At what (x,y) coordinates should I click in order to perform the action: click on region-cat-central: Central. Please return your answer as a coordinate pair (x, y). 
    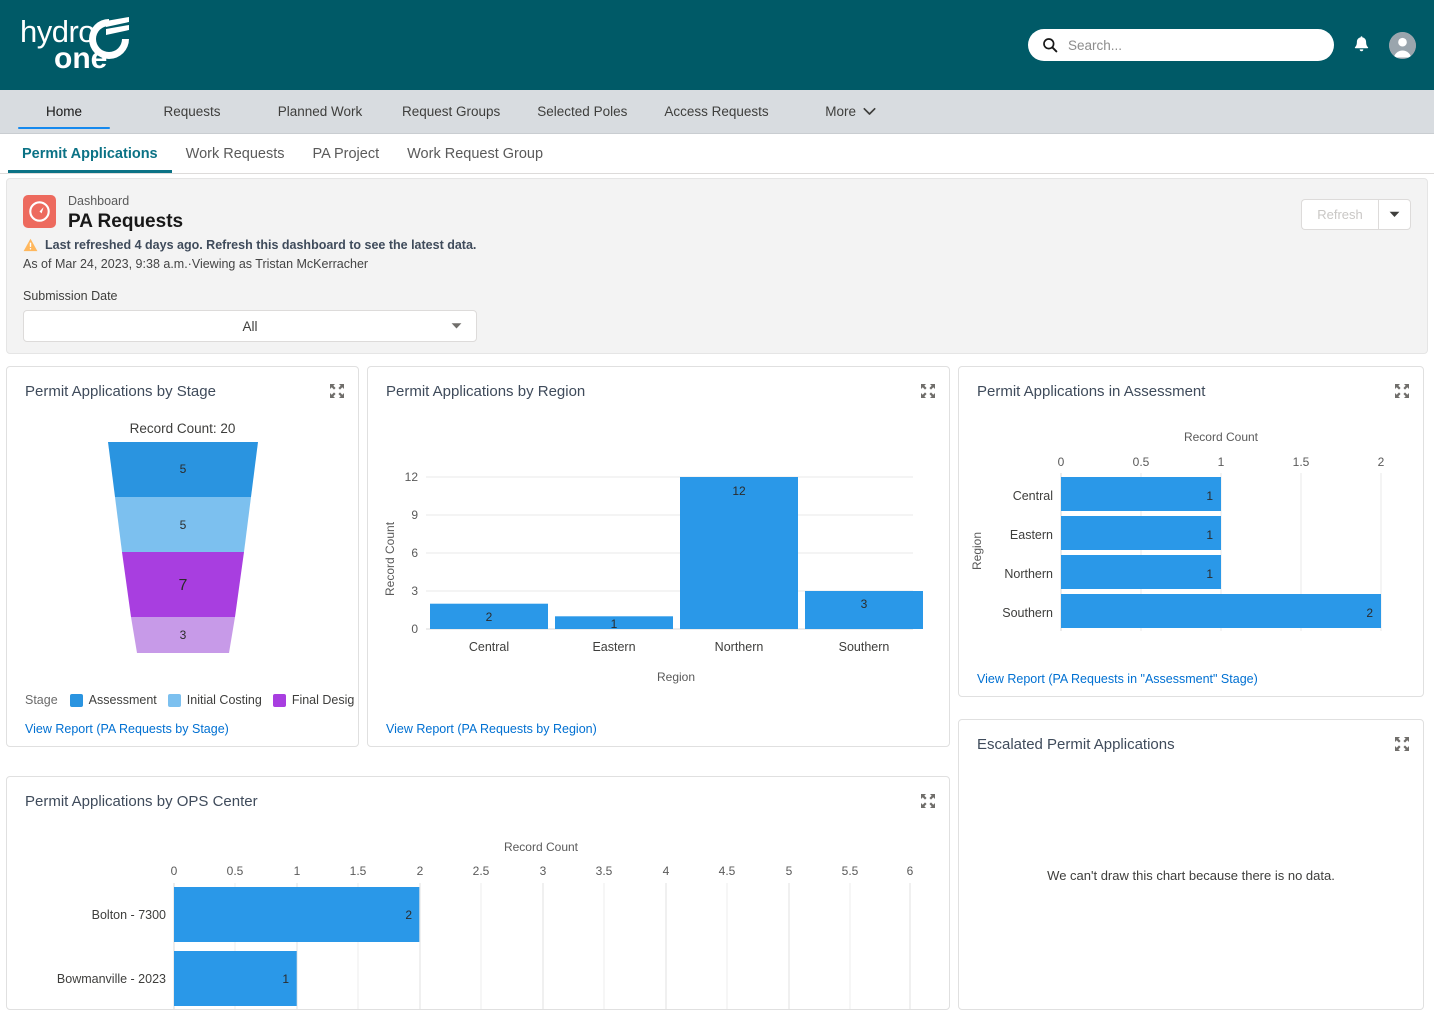
    Looking at the image, I should click on (489, 647).